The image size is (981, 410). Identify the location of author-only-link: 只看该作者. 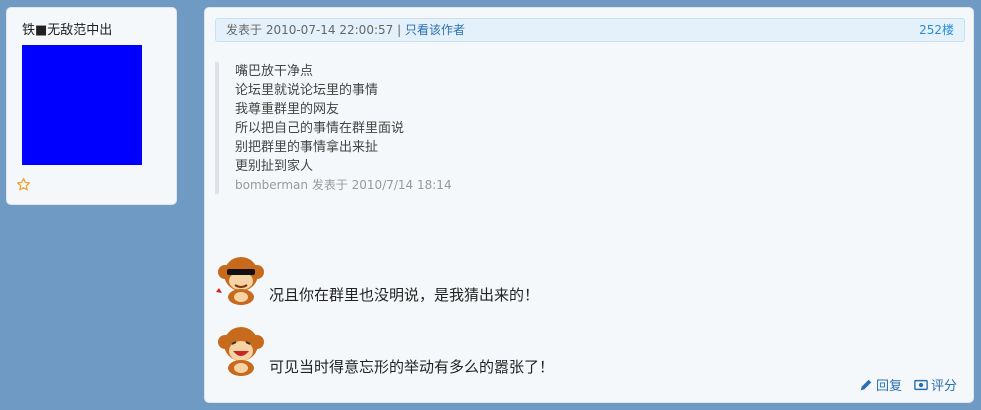
(435, 30).